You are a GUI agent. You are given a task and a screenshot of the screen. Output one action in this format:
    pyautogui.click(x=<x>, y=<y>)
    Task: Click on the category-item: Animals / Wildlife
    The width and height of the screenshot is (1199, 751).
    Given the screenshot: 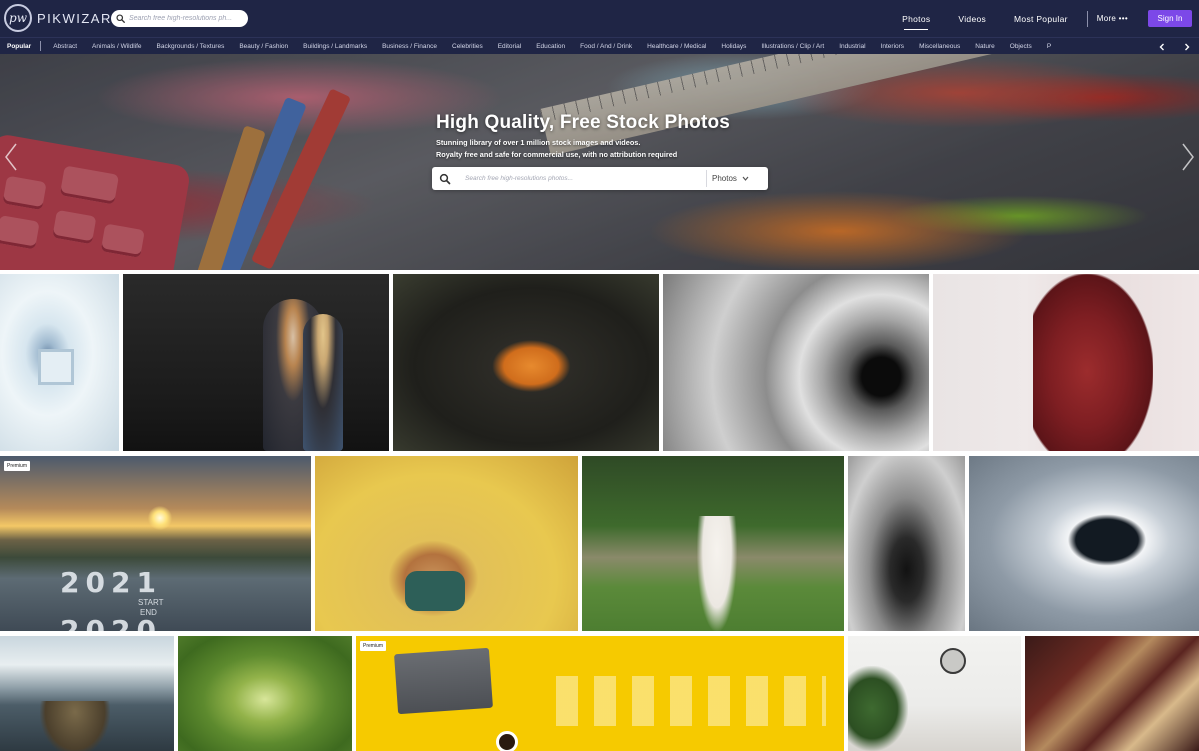 What is the action you would take?
    pyautogui.click(x=116, y=46)
    